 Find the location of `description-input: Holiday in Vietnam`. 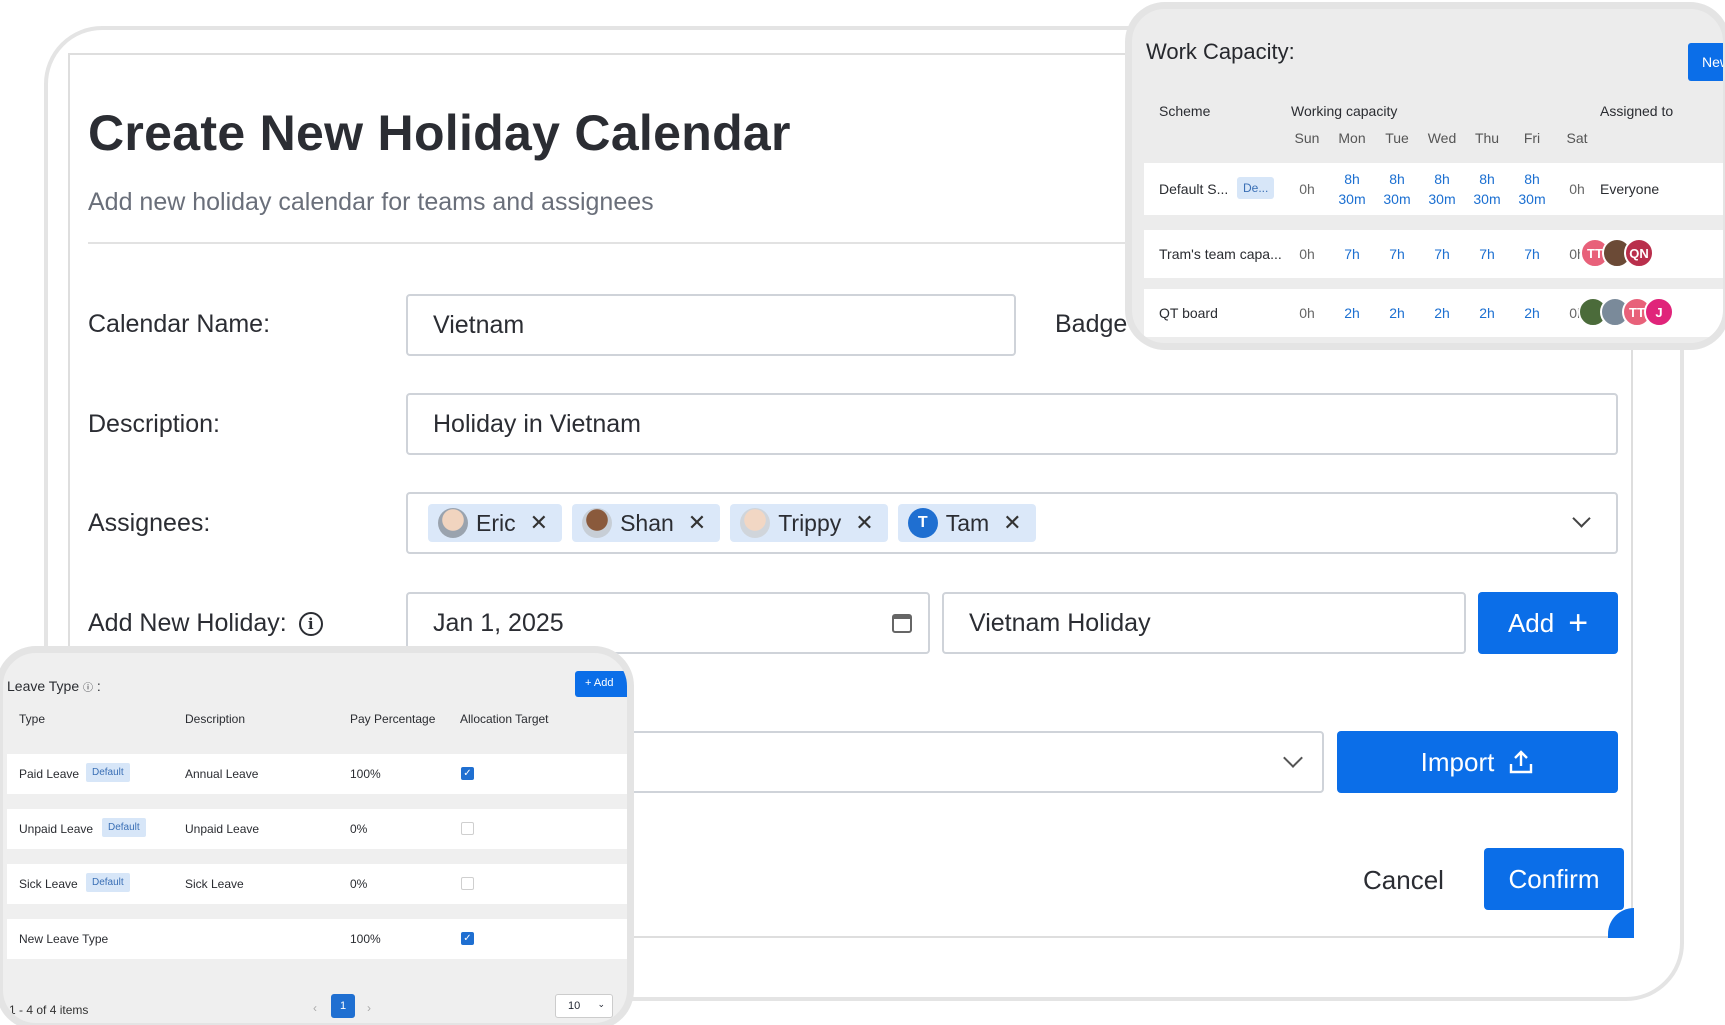

description-input: Holiday in Vietnam is located at coordinates (1012, 424).